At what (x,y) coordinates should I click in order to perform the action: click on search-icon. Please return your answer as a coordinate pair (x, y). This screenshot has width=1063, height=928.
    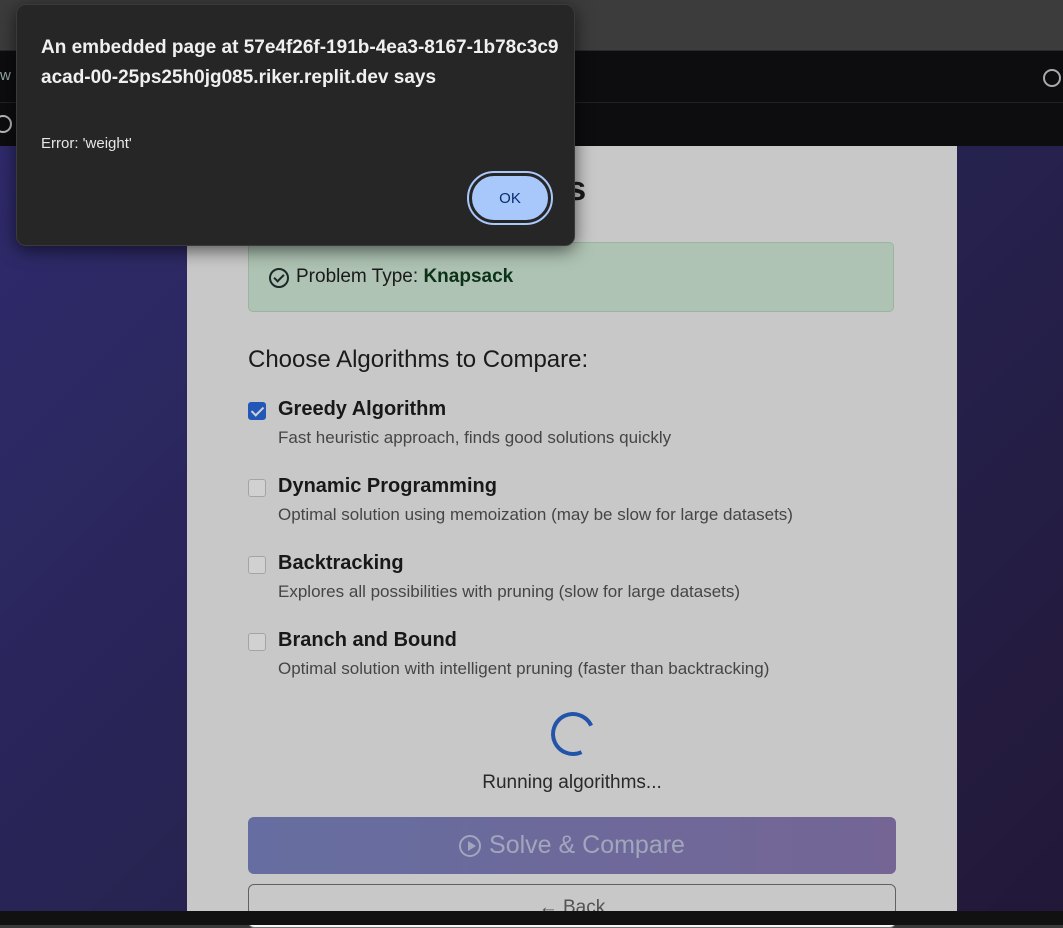
    Looking at the image, I should click on (1052, 78).